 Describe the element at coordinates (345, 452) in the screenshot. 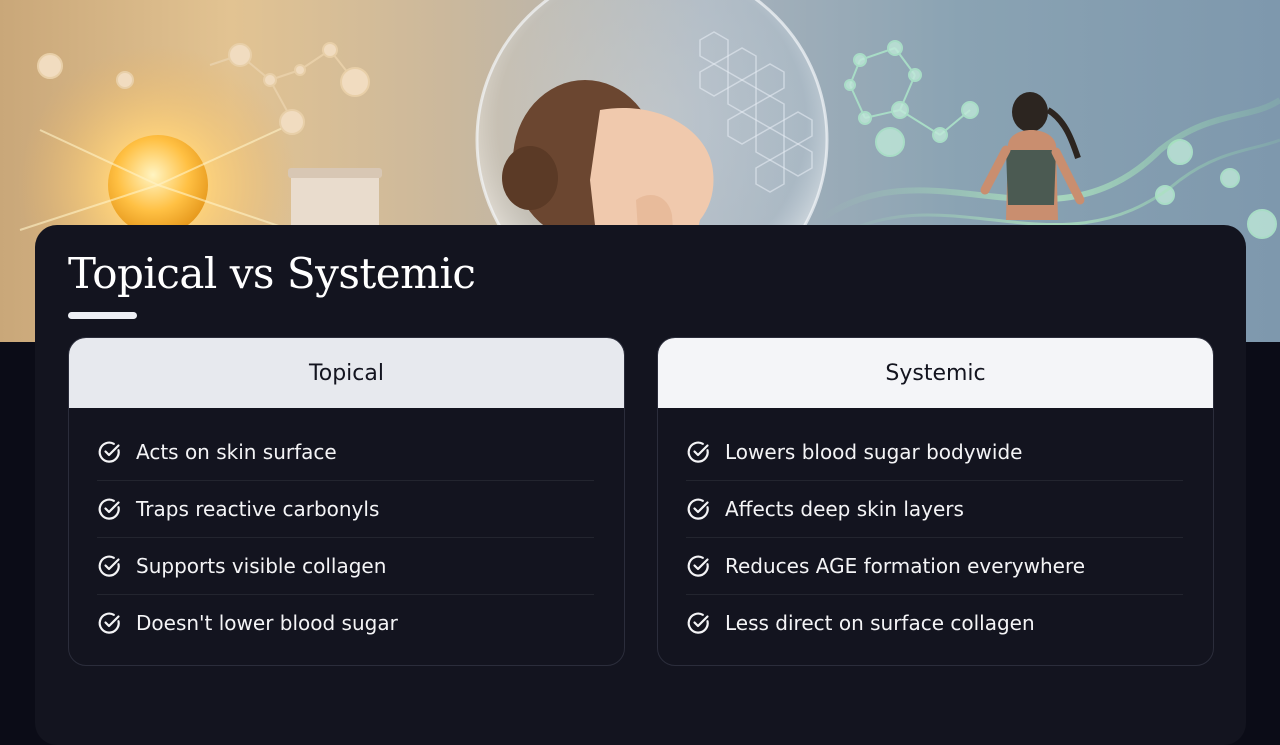

I see `list-item: Acts on skin surface` at that location.